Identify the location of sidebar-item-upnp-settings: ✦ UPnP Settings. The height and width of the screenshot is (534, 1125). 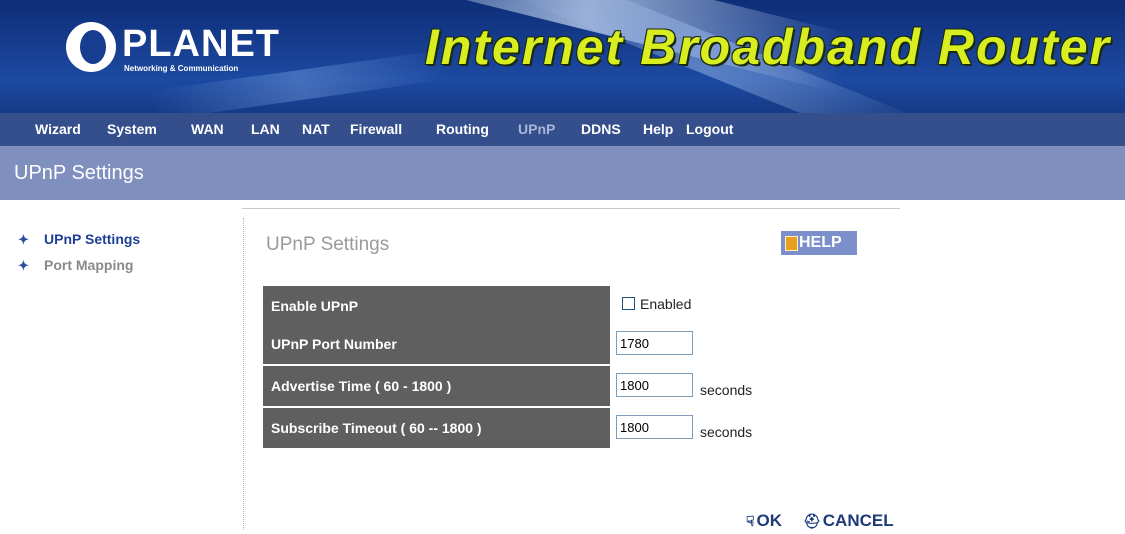
(79, 239).